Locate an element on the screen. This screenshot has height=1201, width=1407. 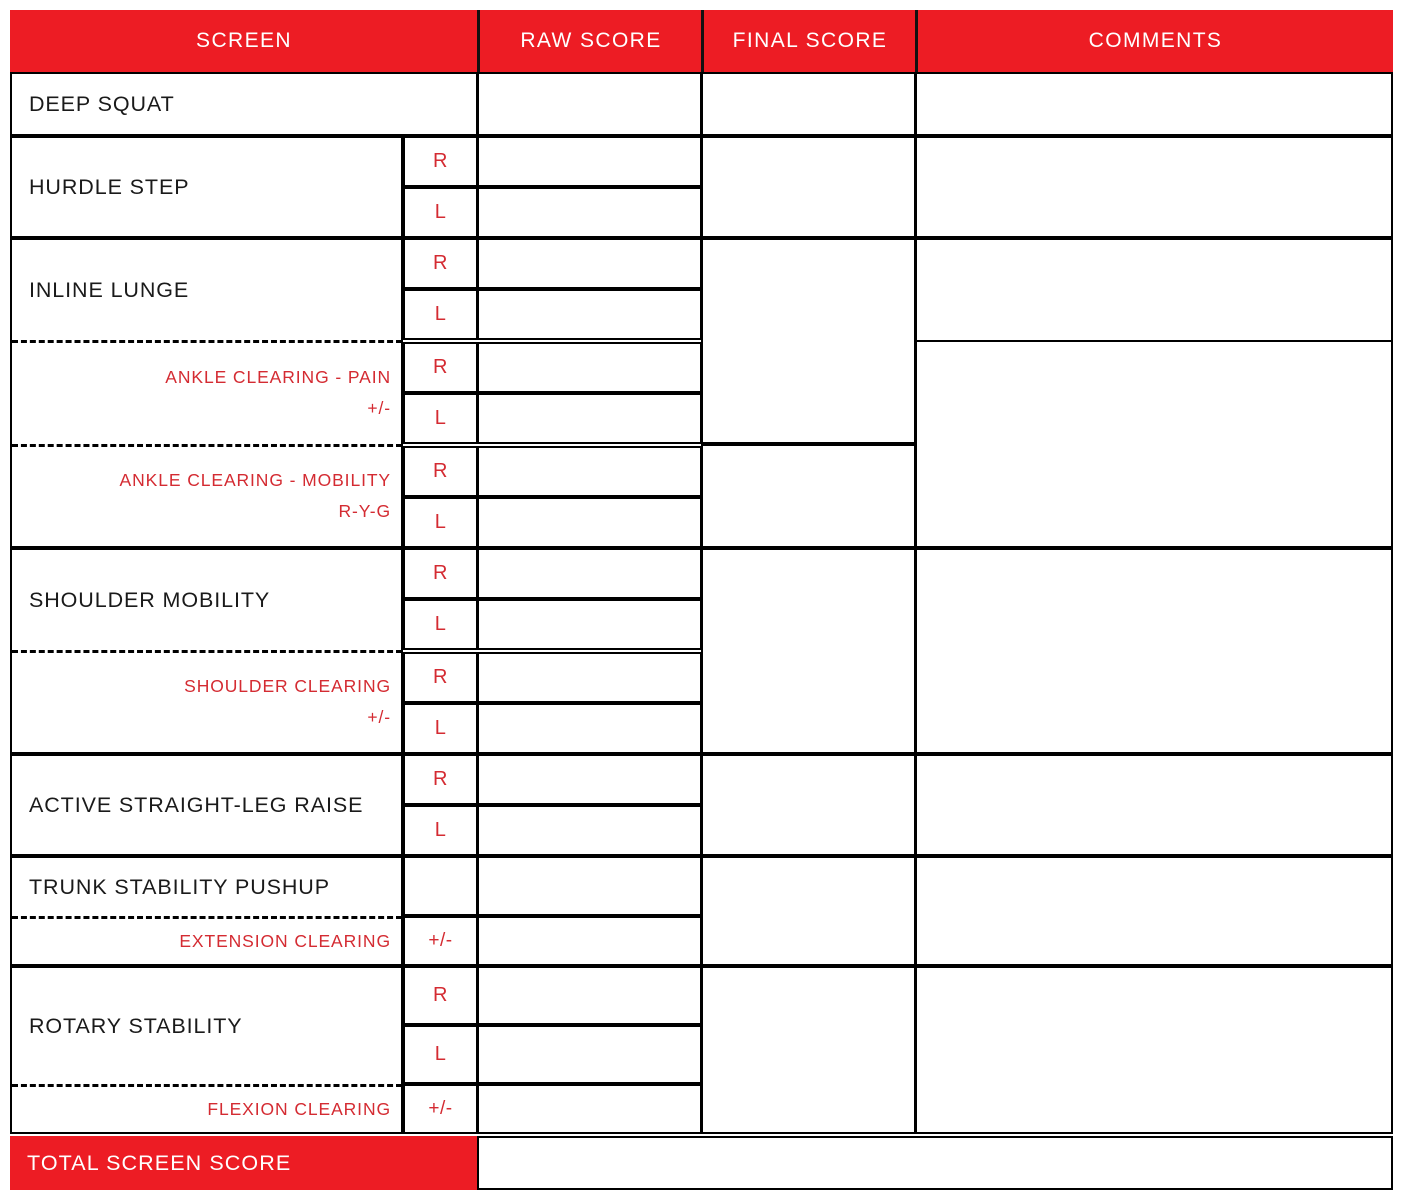
final-score-aslr is located at coordinates (808, 805).